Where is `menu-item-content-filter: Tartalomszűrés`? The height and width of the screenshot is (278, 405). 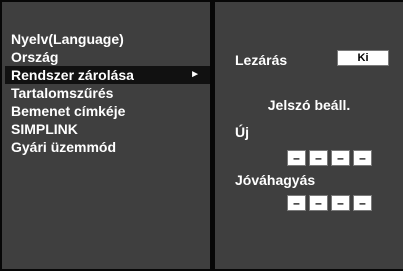 menu-item-content-filter: Tartalomszűrés is located at coordinates (107, 93).